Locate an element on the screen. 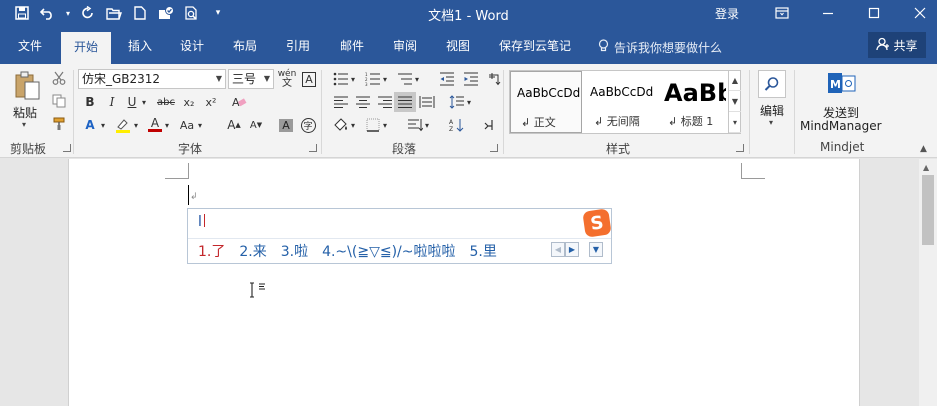 The image size is (937, 406). tab-design: 设计 is located at coordinates (192, 50).